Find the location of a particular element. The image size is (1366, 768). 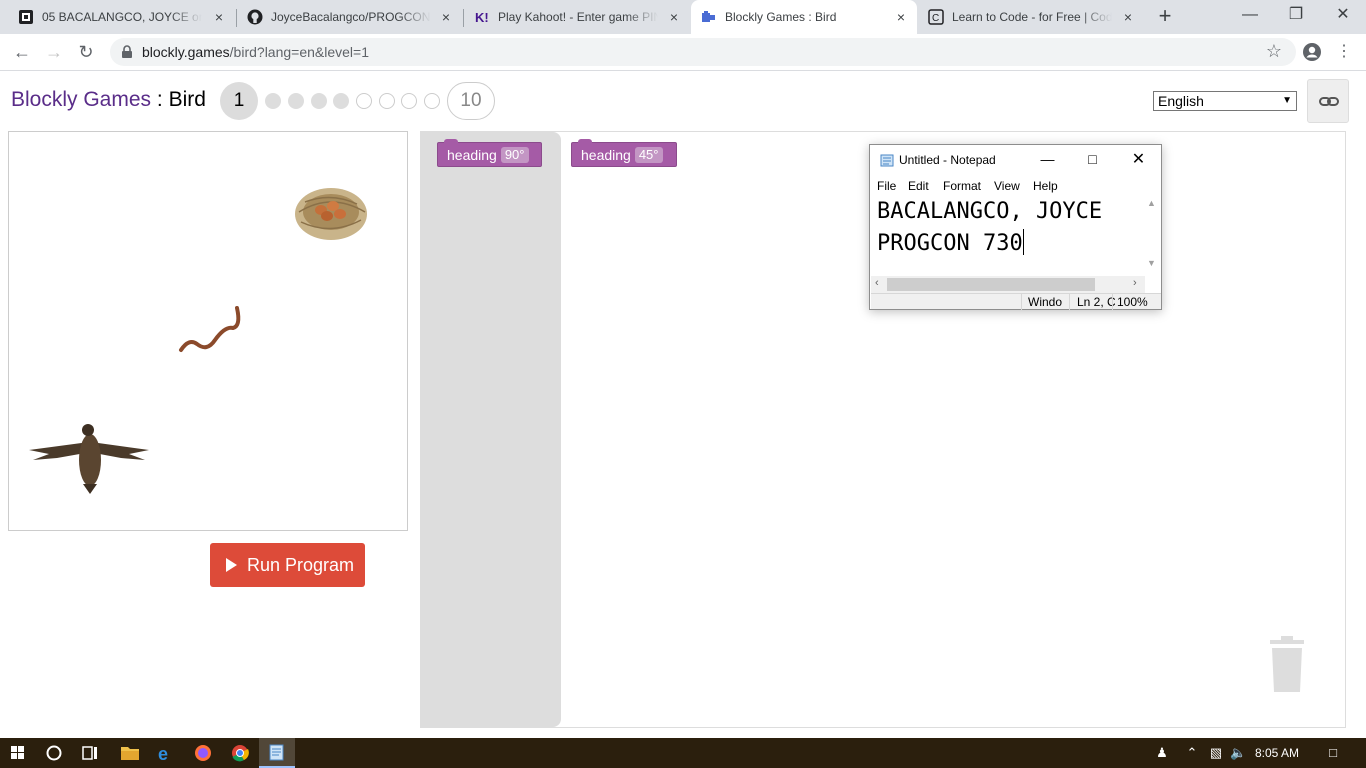

github-icon is located at coordinates (255, 17).